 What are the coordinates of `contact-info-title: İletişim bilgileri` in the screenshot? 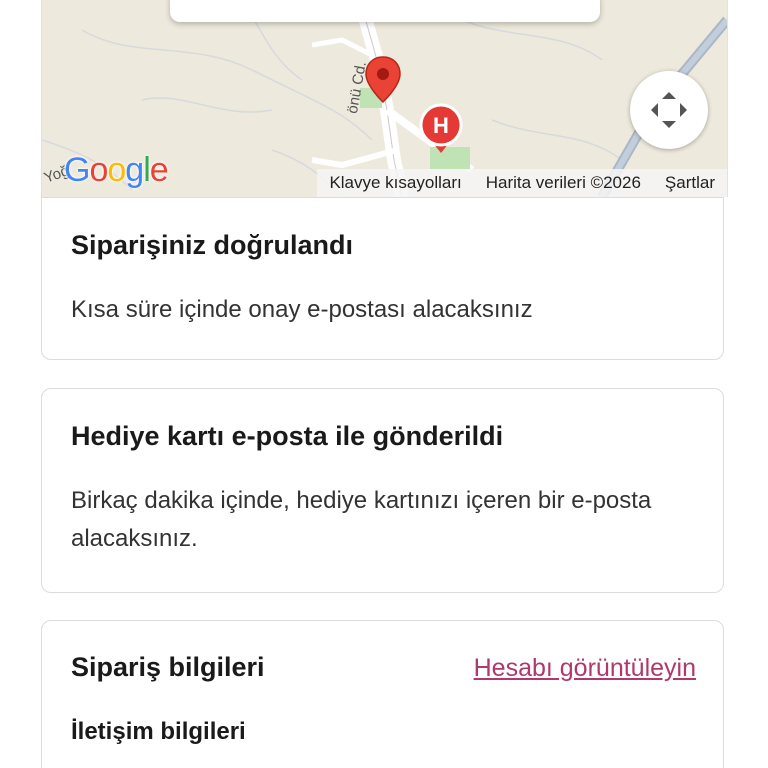 It's located at (158, 731).